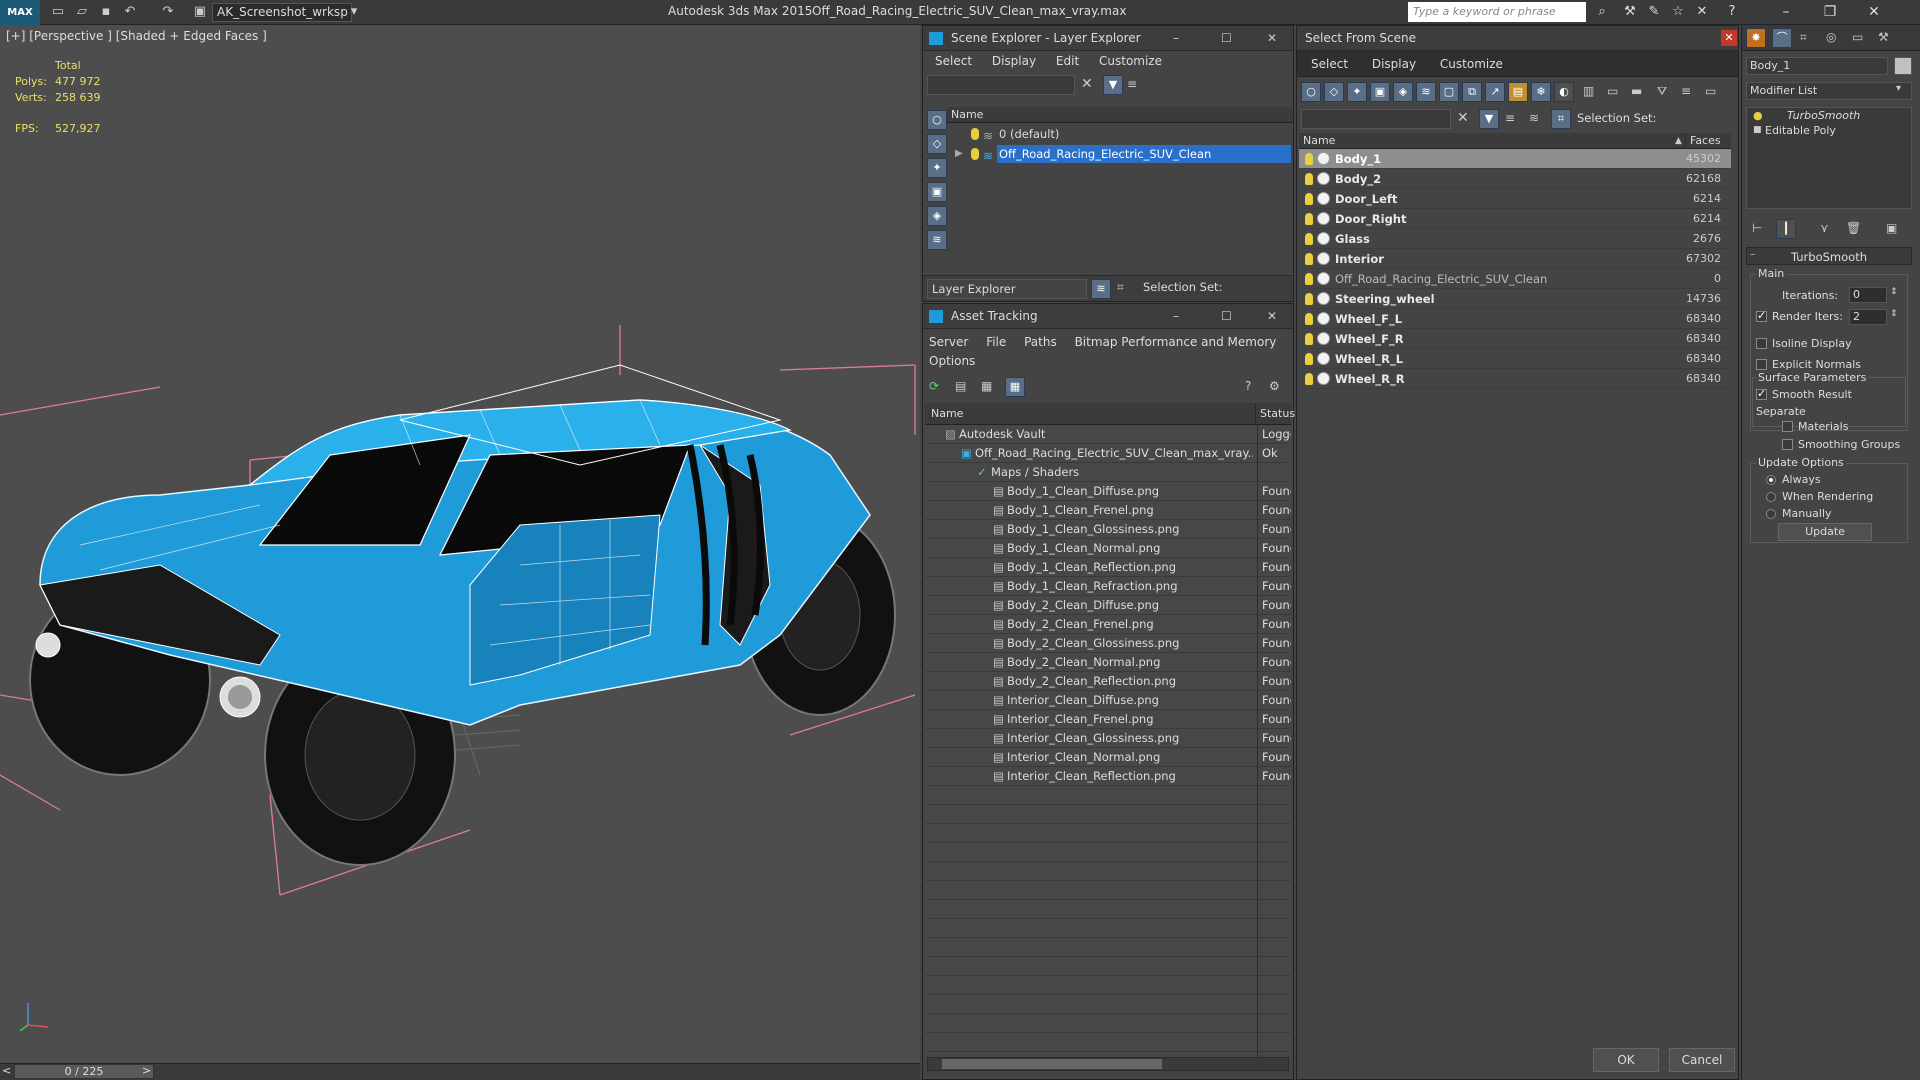 This screenshot has height=1080, width=1920. I want to click on select-scene-hierarchy-icon: ⌗, so click(1561, 119).